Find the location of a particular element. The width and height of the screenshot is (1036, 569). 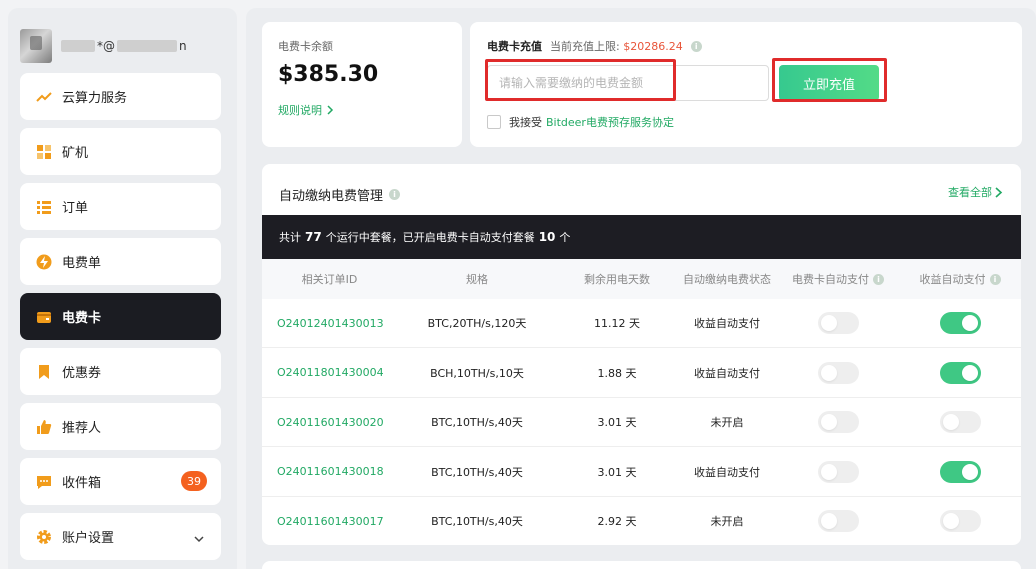

sidebar-item-cloud-hashrate: 云算力服务 is located at coordinates (120, 96).